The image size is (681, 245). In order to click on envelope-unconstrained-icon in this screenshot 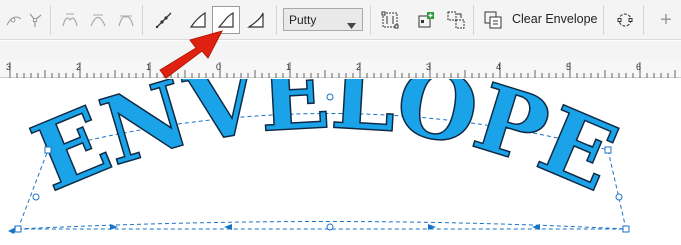, I will do `click(256, 20)`.